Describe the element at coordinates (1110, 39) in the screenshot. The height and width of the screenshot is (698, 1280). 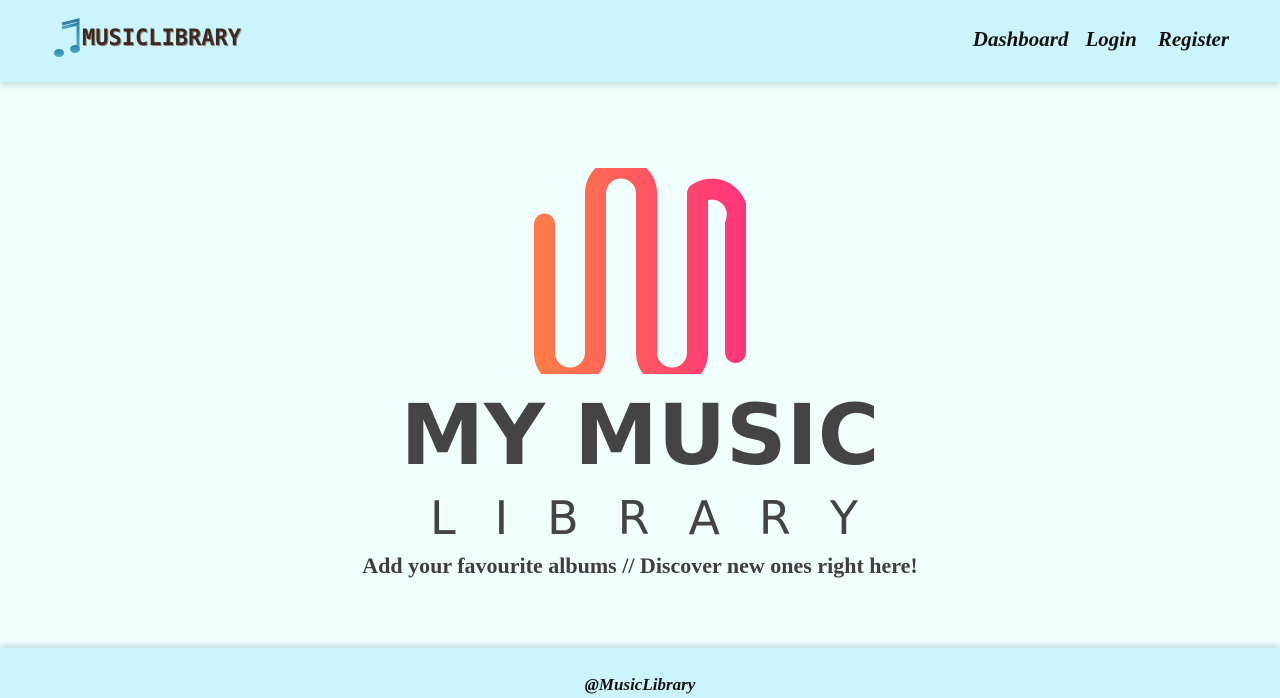
I see `nav-login-link: Login` at that location.